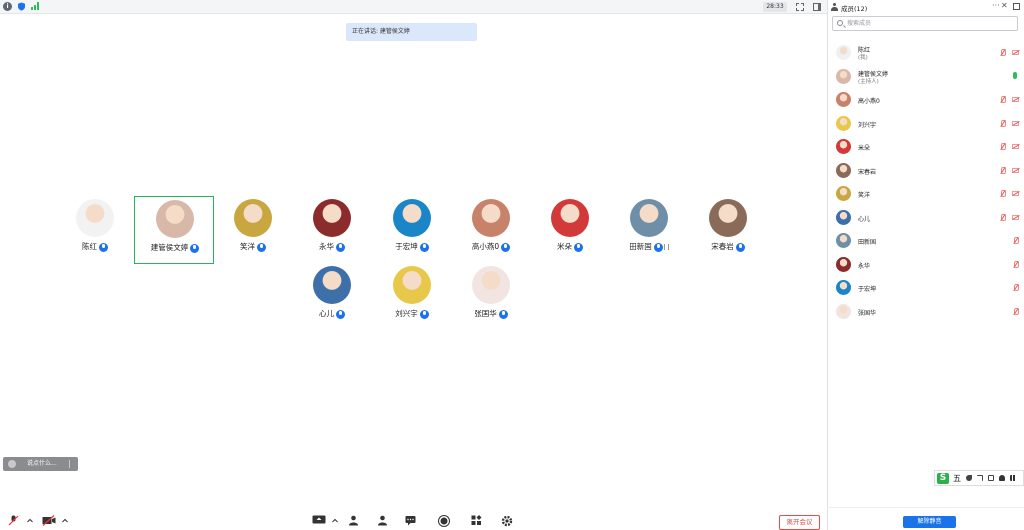 The image size is (1024, 530). I want to click on participant-name: 高小燕0, so click(485, 246).